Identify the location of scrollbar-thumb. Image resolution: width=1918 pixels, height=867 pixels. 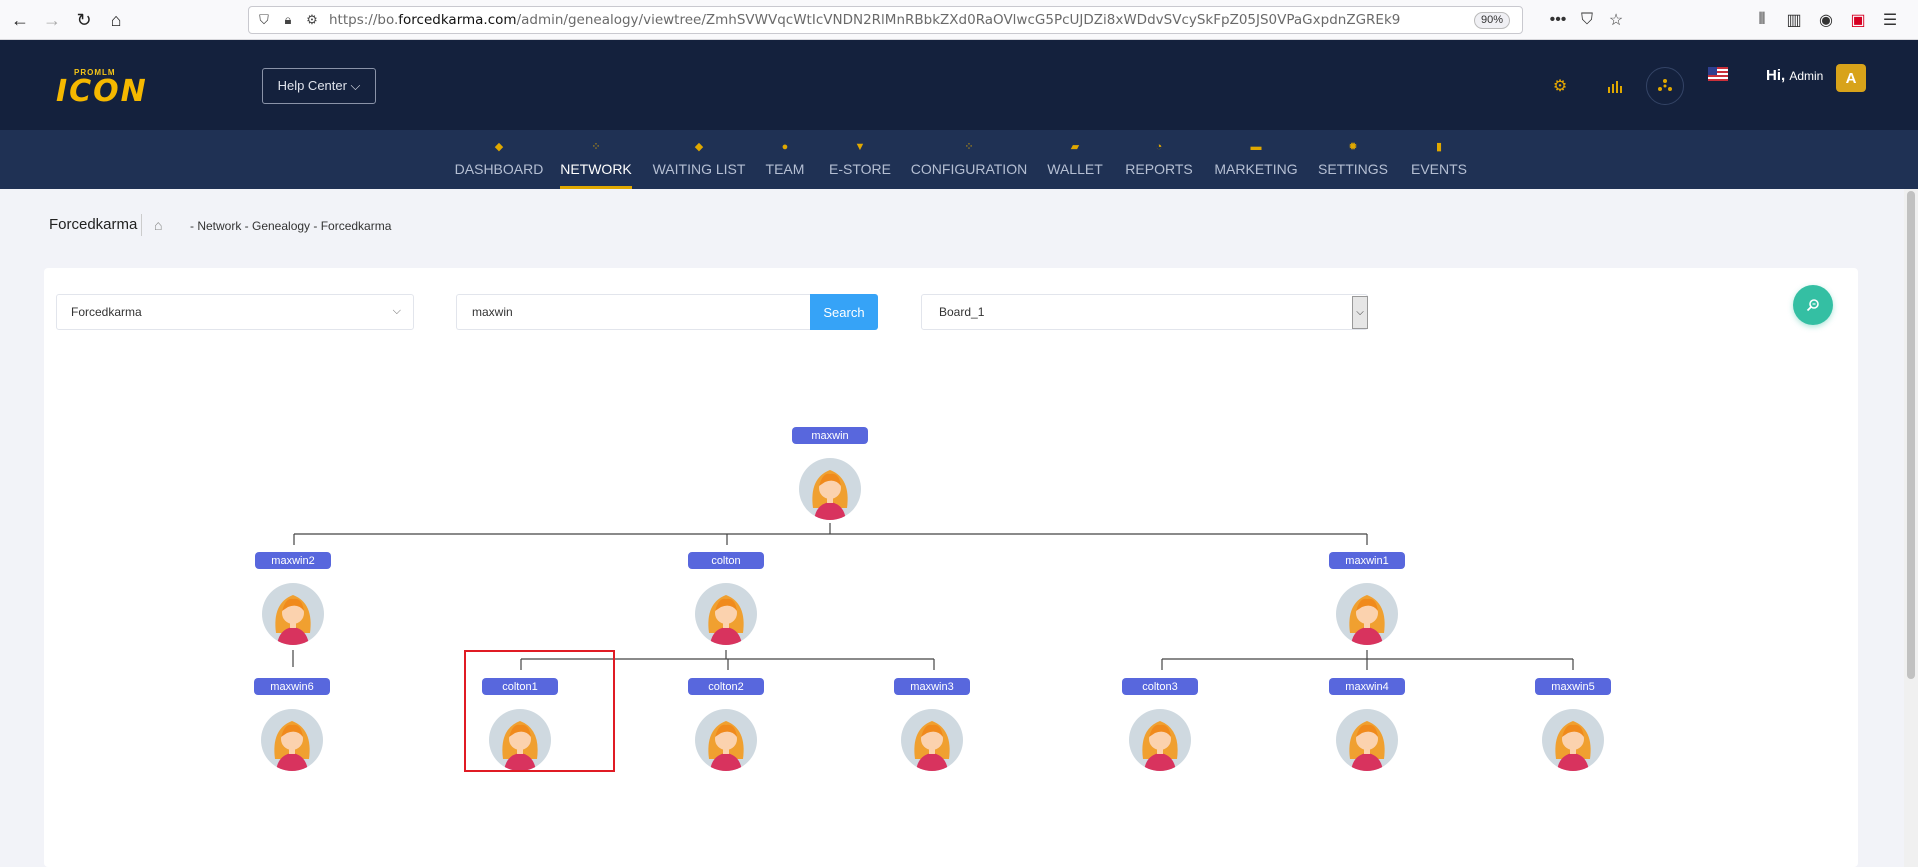
(1911, 435).